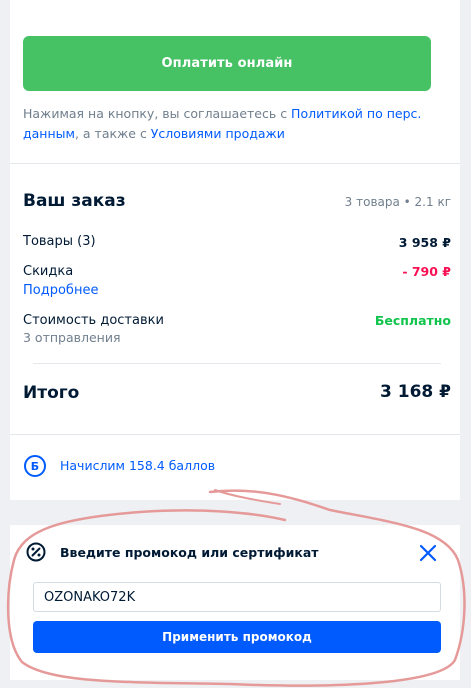 The height and width of the screenshot is (688, 471). What do you see at coordinates (112, 133) in the screenshot?
I see `consent-middle: , а также с` at bounding box center [112, 133].